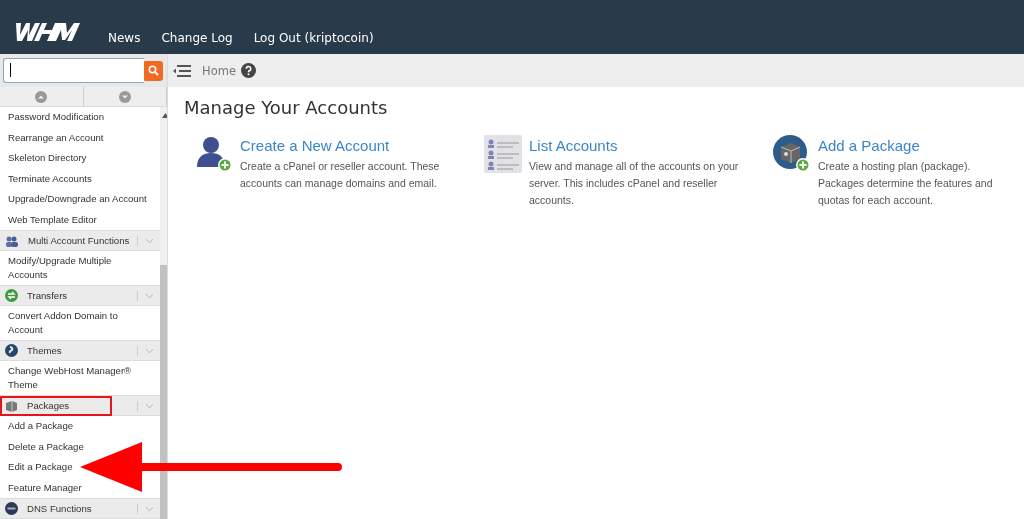 Image resolution: width=1024 pixels, height=519 pixels. I want to click on card-description: View and manage all of the accounts on your server. This includes cPanel and reseller accounts., so click(634, 183).